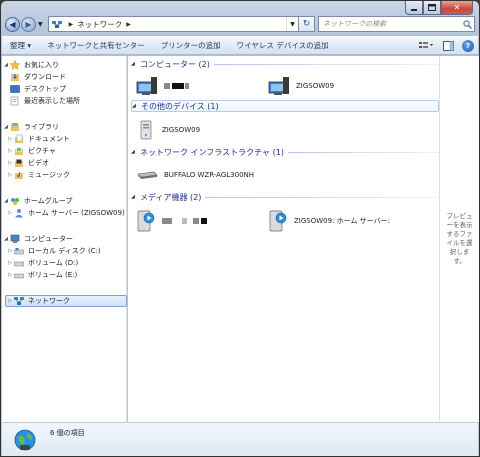 Image resolution: width=480 pixels, height=457 pixels. I want to click on star-icon, so click(15, 65).